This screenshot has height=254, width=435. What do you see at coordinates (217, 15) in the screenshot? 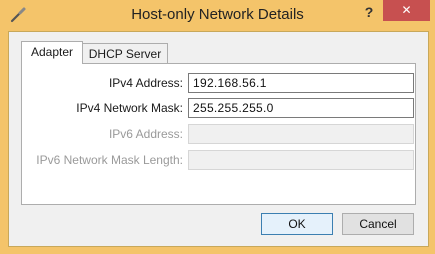
I see `title-bar: Host-only Network Details ? ✕` at bounding box center [217, 15].